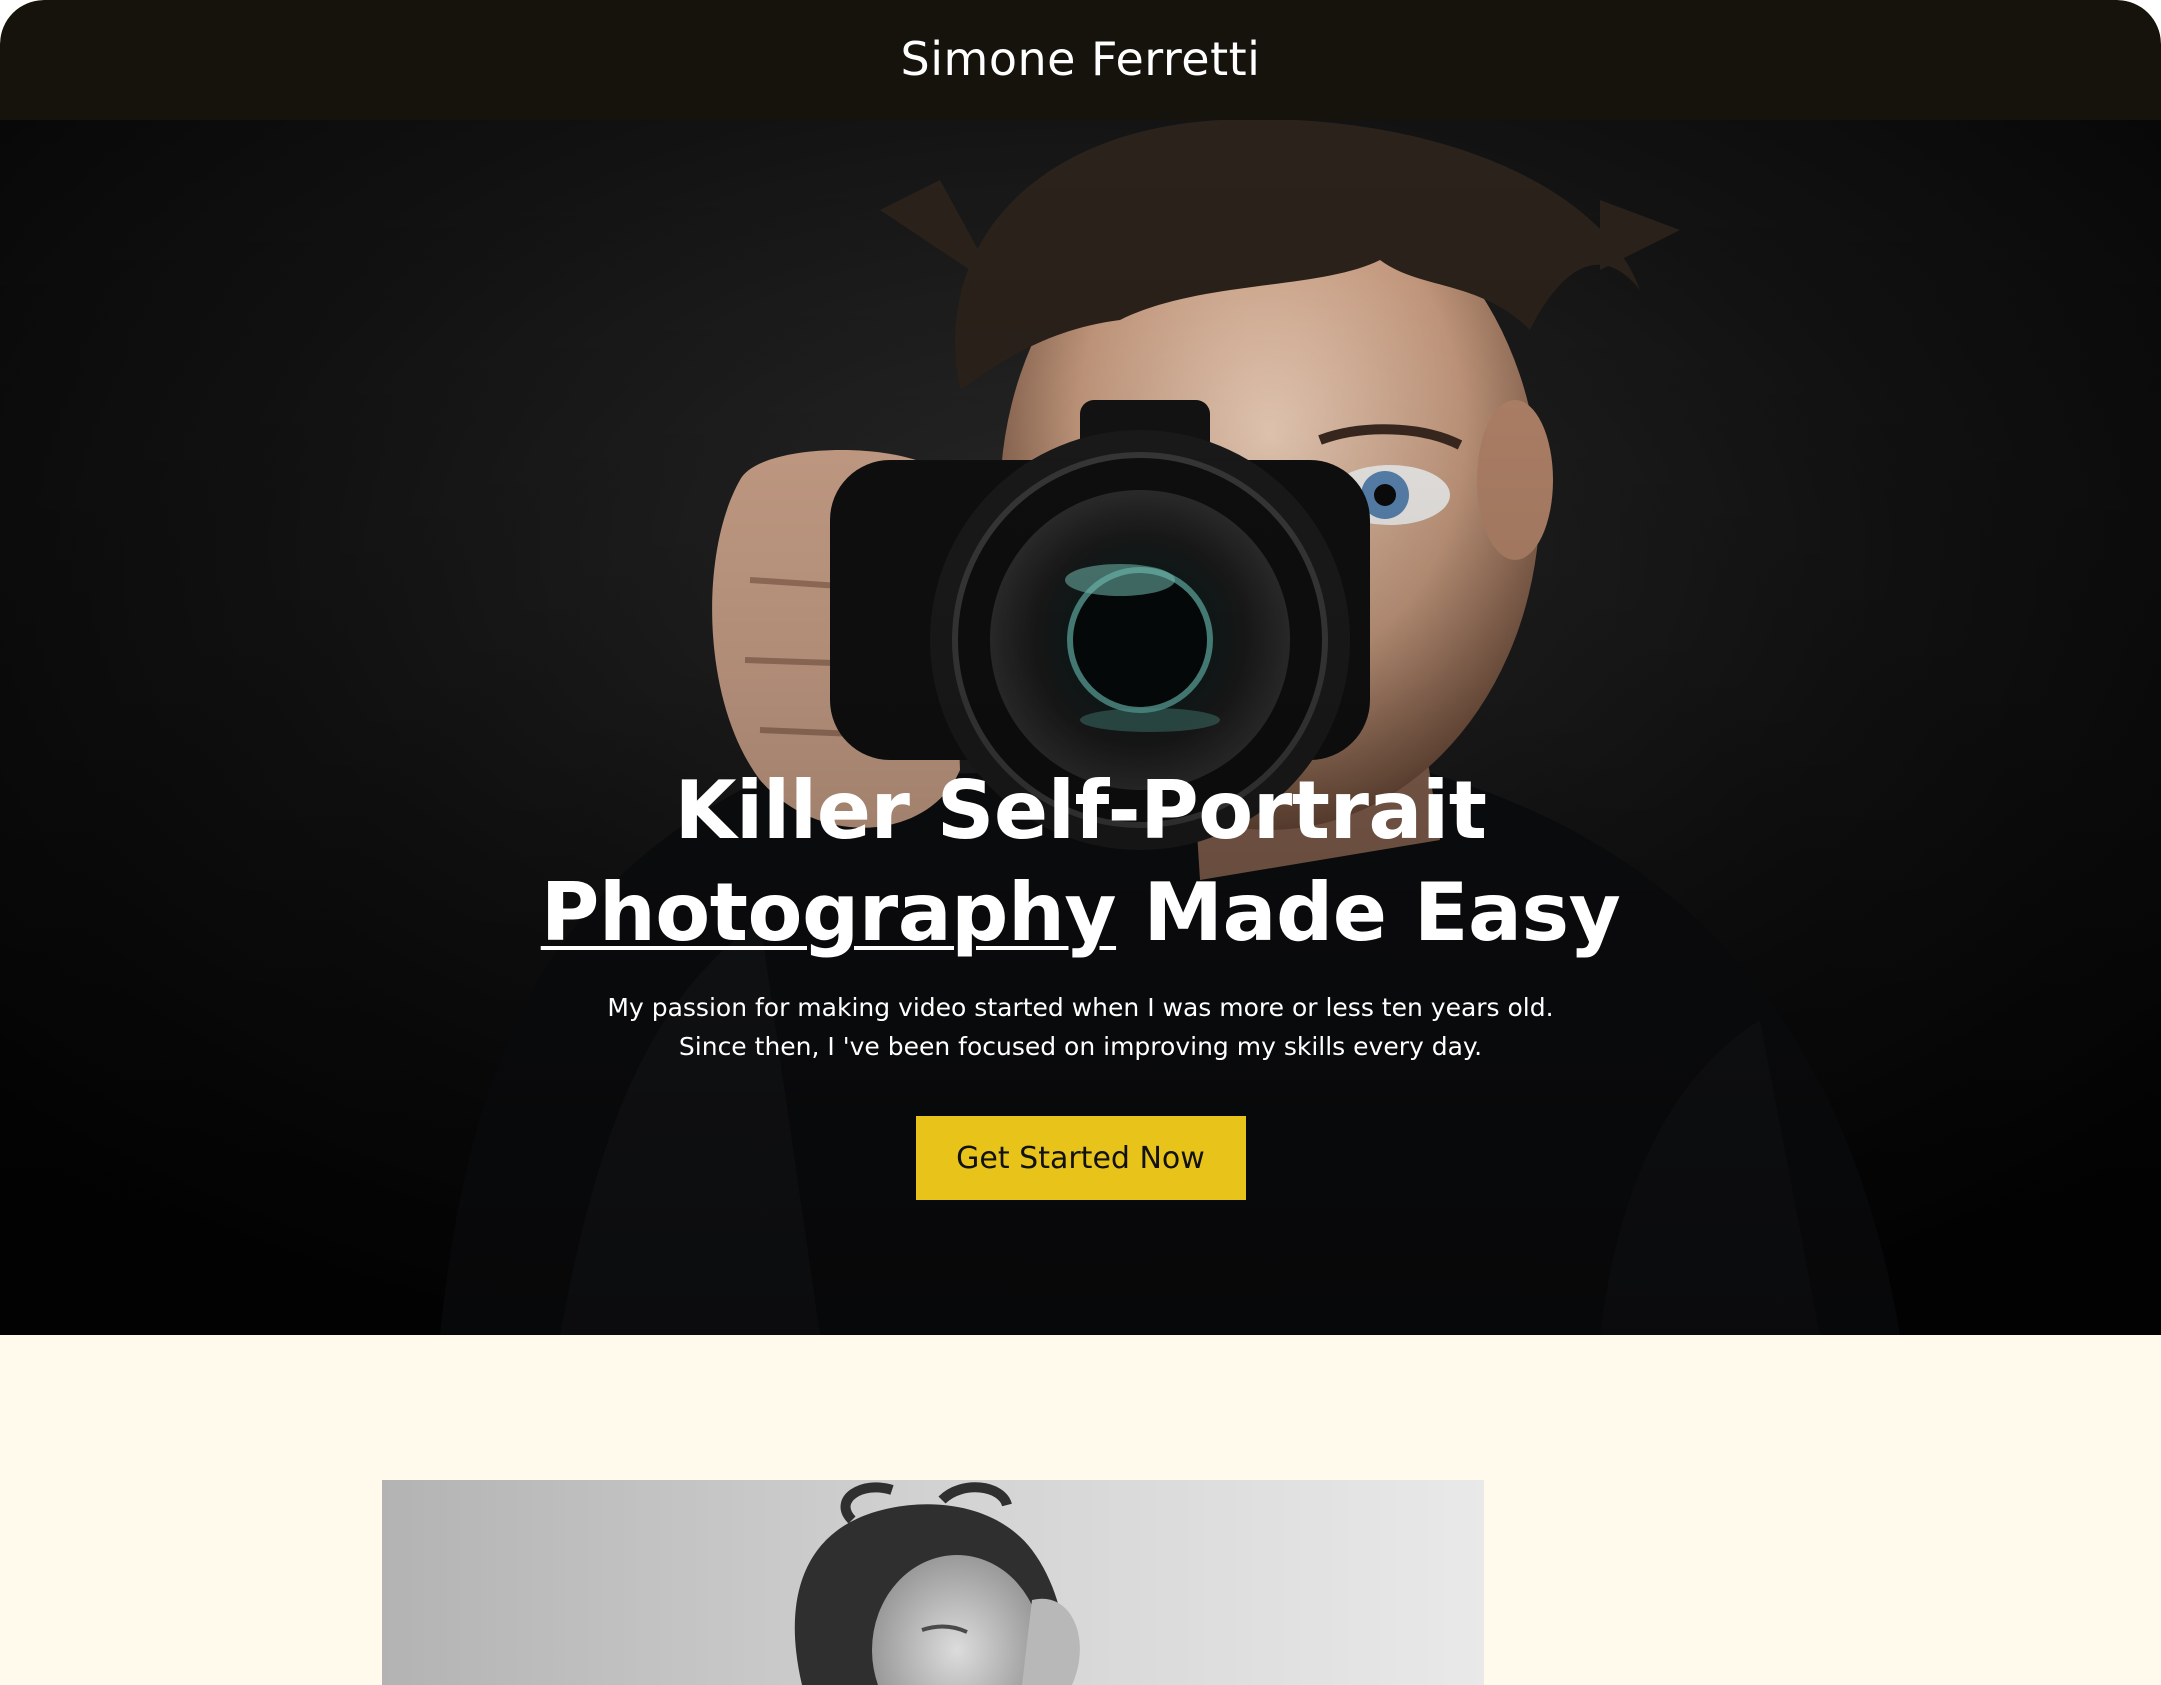 This screenshot has height=1685, width=2161. What do you see at coordinates (1080, 810) in the screenshot?
I see `hero-heading-line-1: Killer Self-Portrait` at bounding box center [1080, 810].